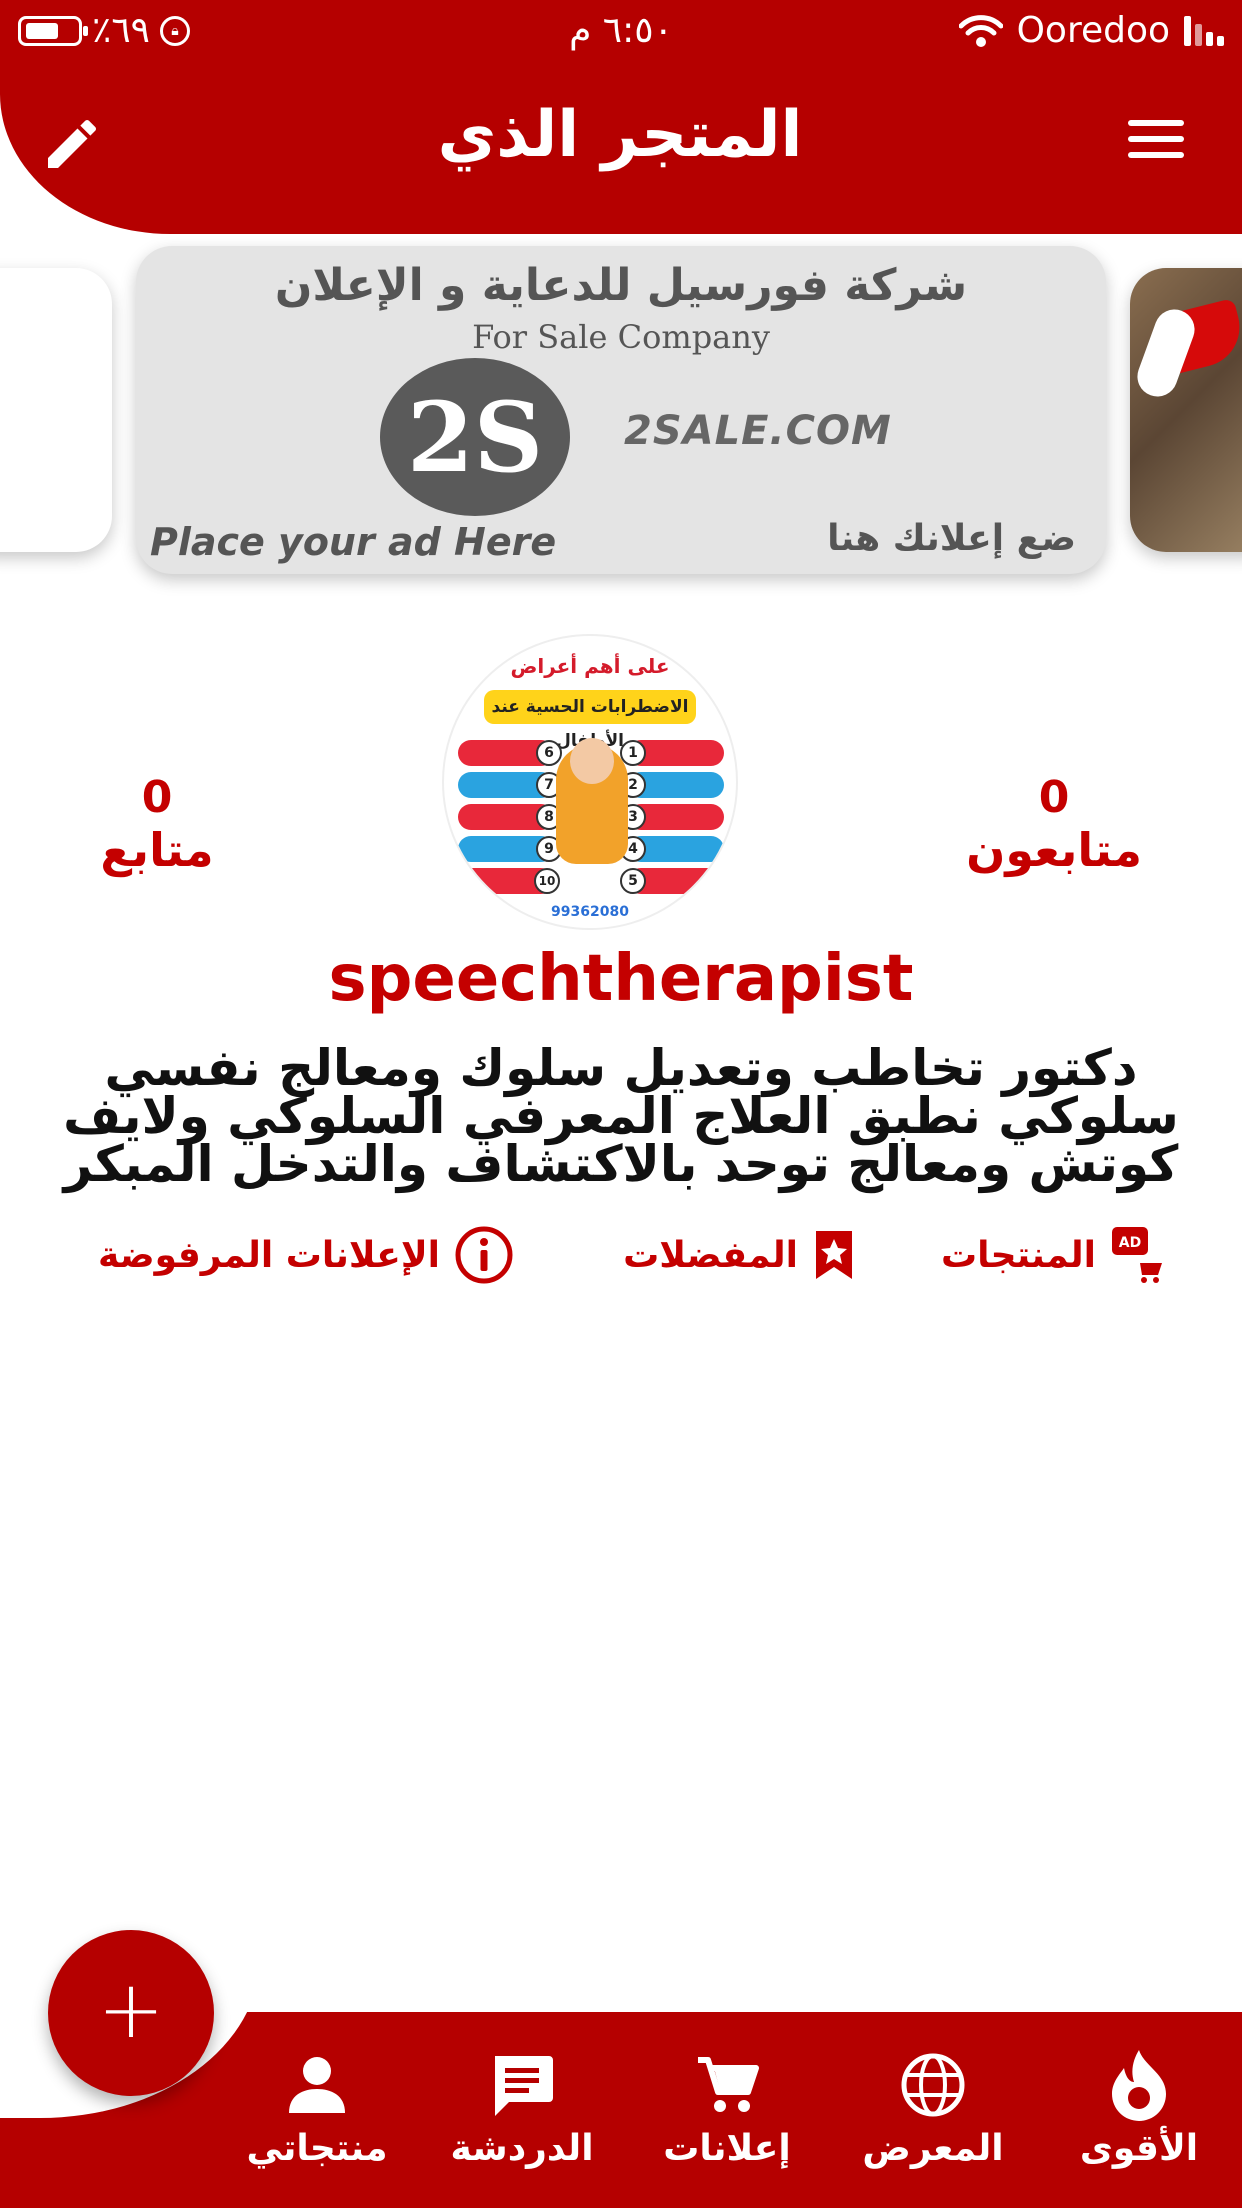 This screenshot has height=2208, width=1242. Describe the element at coordinates (157, 797) in the screenshot. I see `following-count: 0` at that location.